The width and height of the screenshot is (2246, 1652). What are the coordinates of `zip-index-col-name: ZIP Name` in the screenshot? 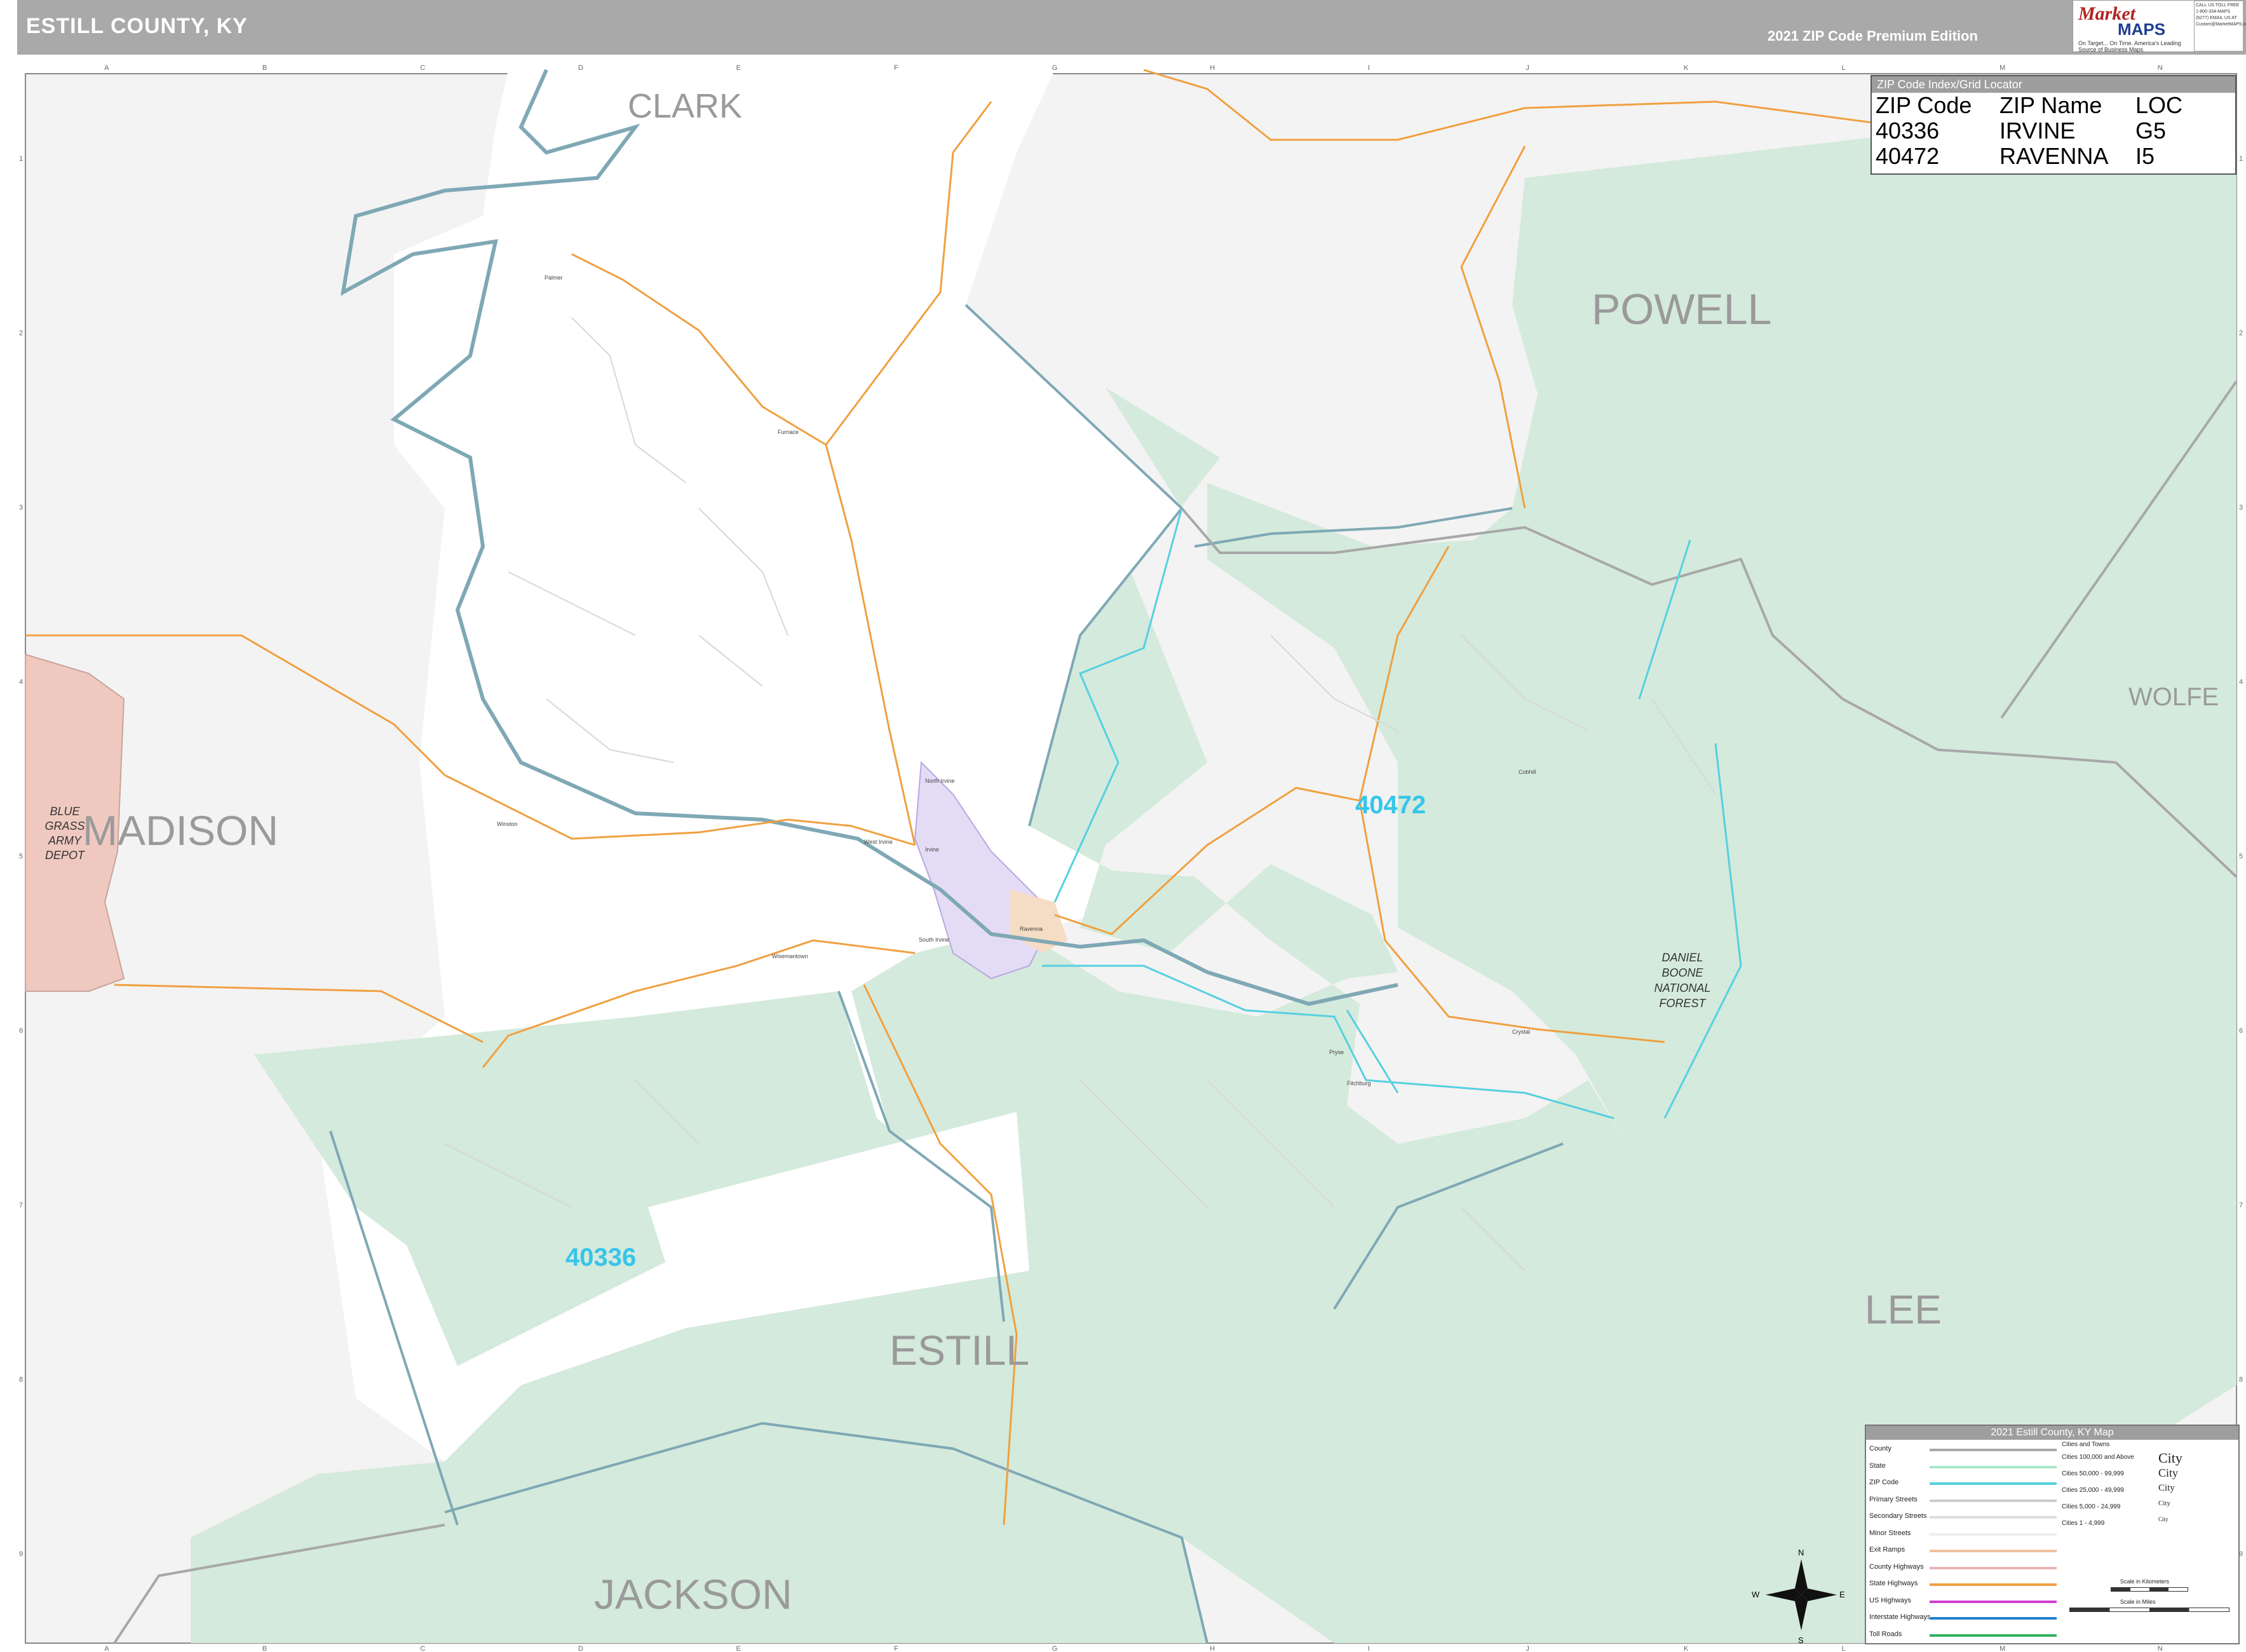 It's located at (2050, 105).